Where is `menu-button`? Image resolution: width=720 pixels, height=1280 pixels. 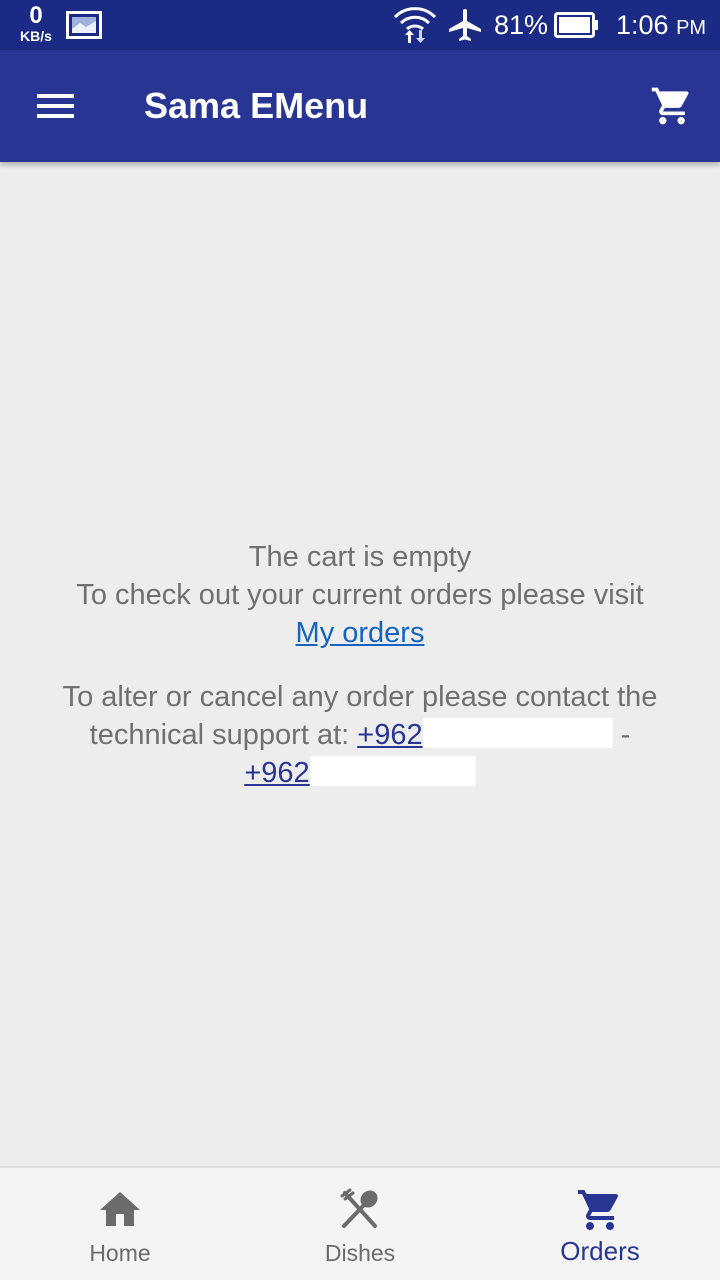 menu-button is located at coordinates (56, 106).